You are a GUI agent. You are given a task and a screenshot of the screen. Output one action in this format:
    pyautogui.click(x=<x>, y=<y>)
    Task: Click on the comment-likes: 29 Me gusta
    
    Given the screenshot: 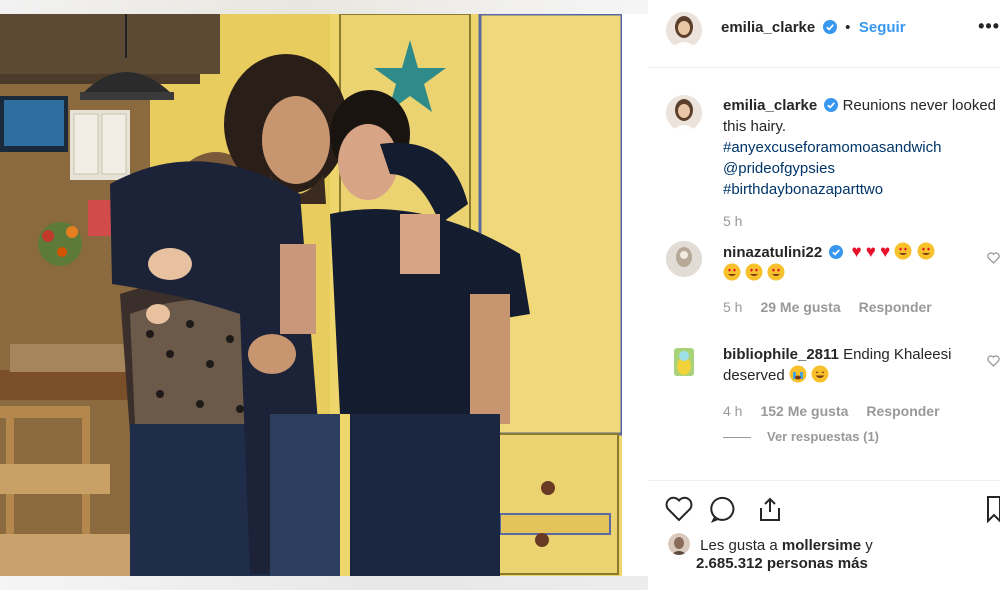 What is the action you would take?
    pyautogui.click(x=800, y=307)
    